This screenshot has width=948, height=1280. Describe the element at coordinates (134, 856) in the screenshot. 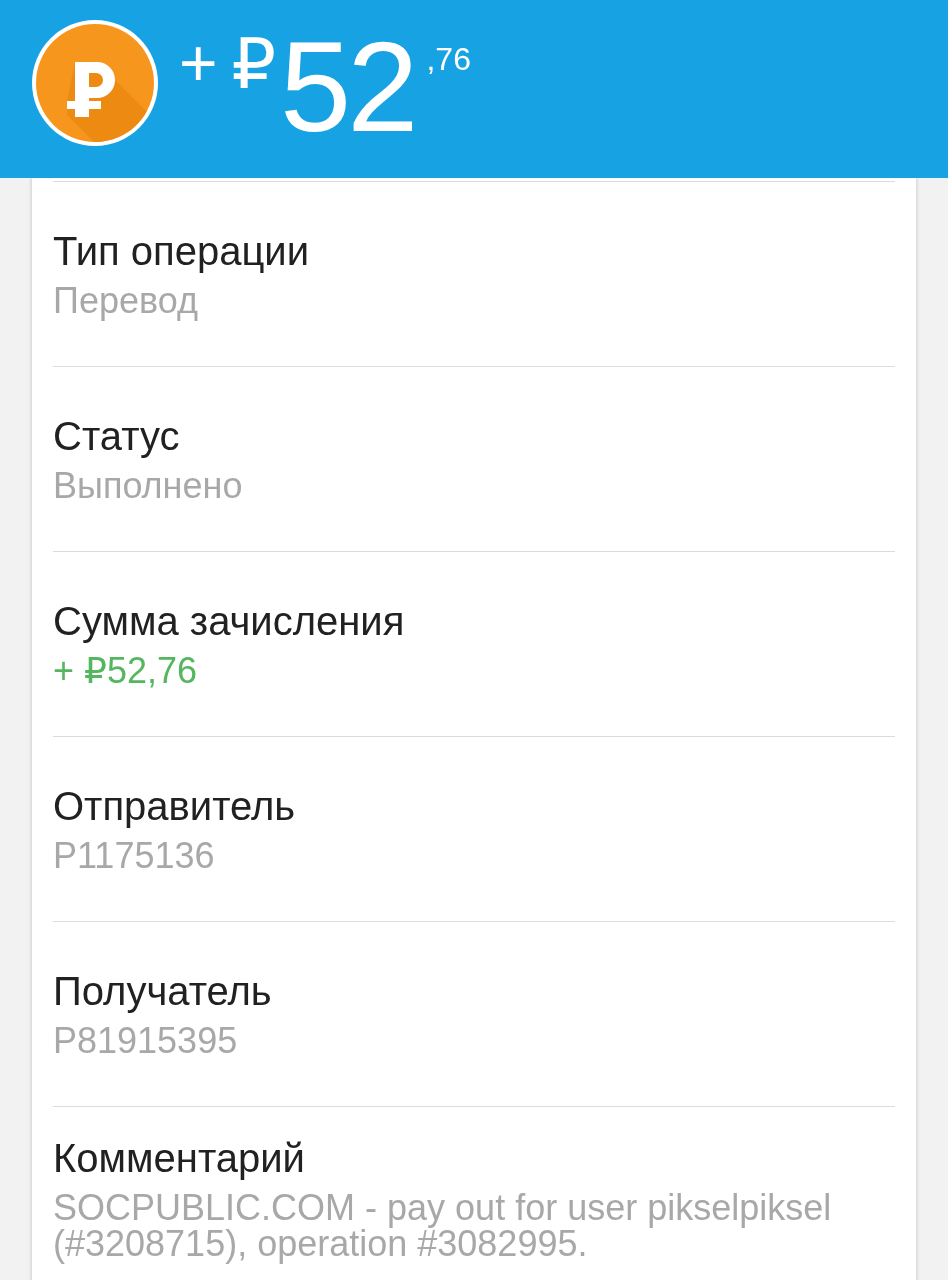

I see `field-value: P1175136` at that location.